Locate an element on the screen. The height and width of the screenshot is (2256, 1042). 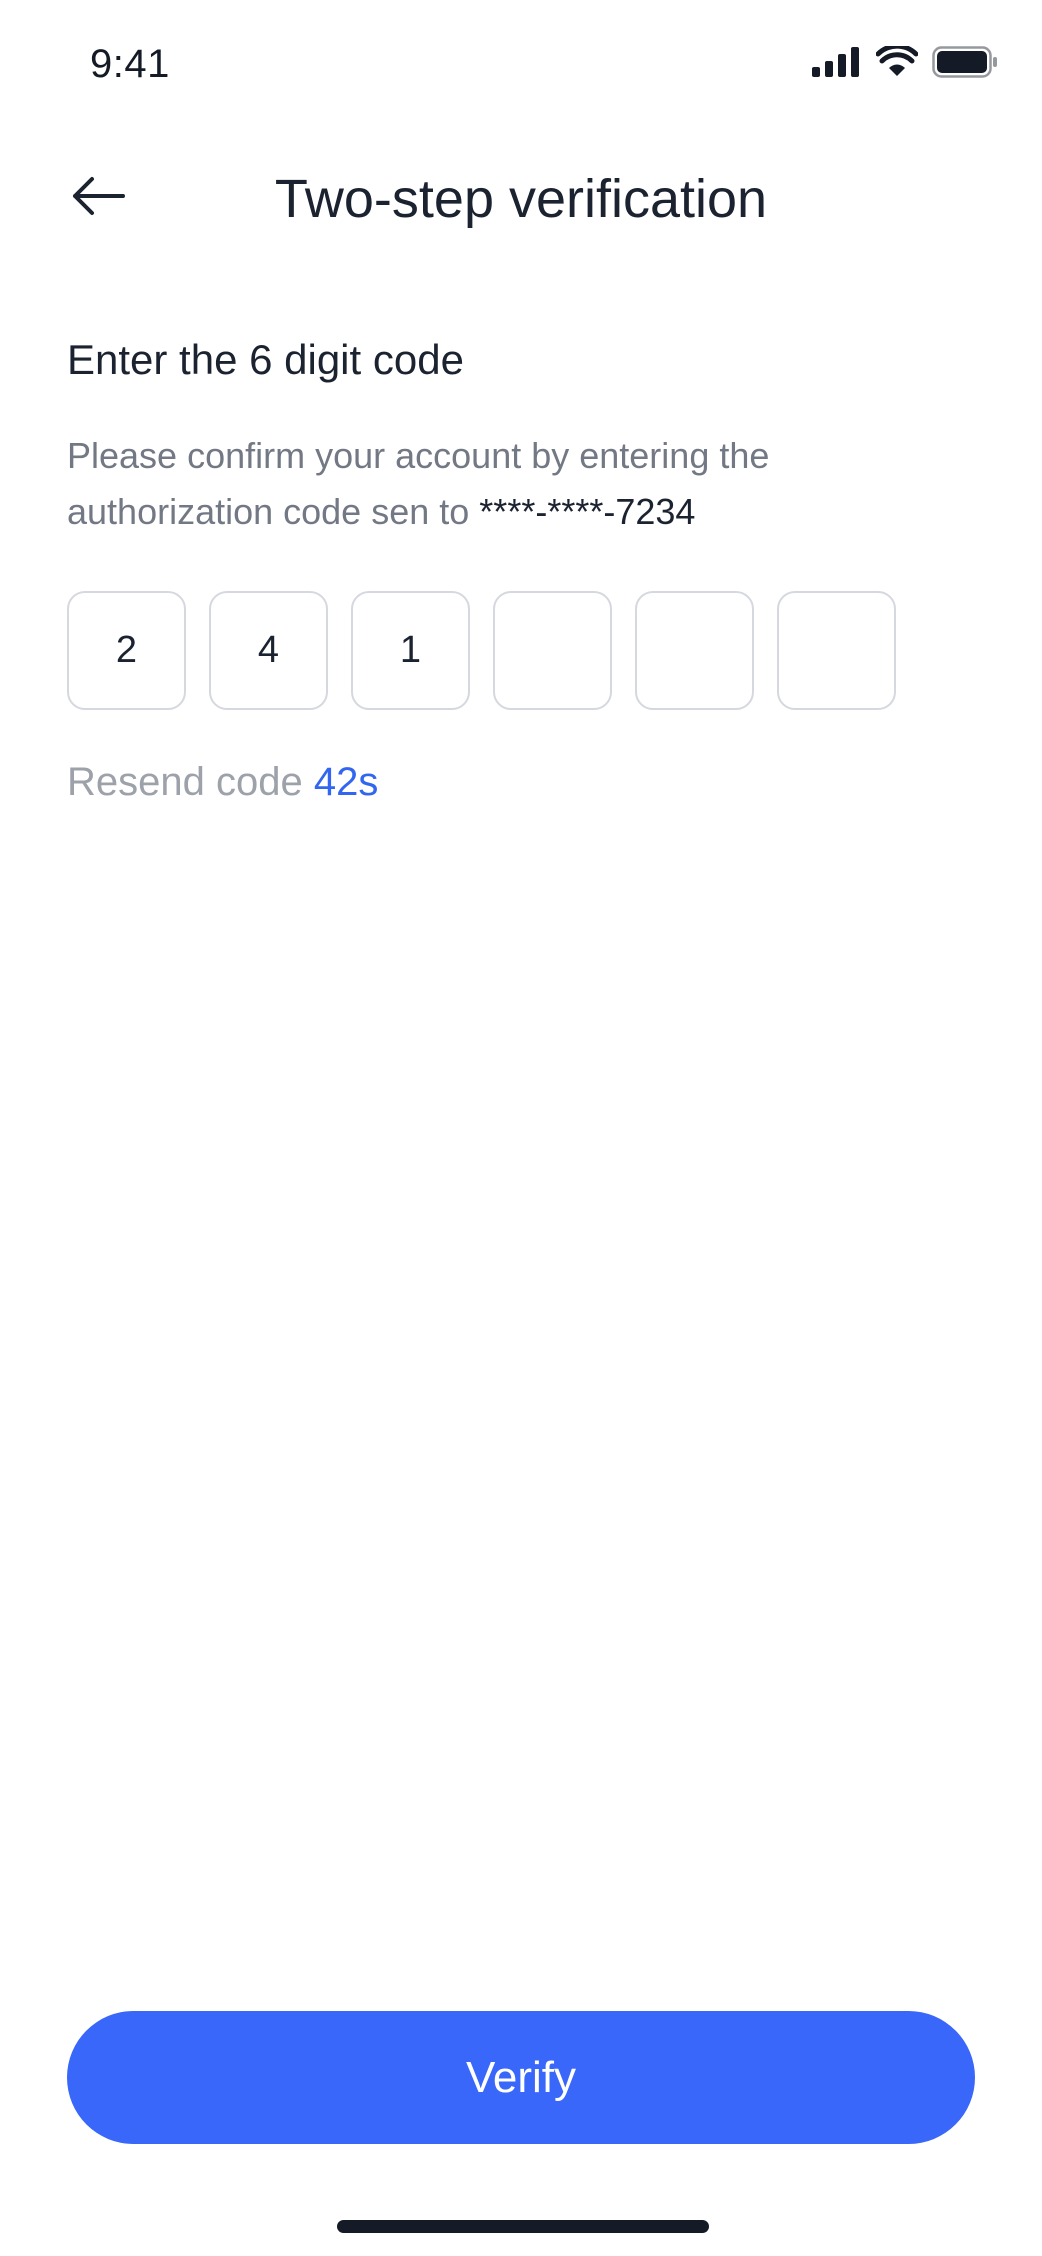
otp-digit-2: 4 is located at coordinates (268, 650).